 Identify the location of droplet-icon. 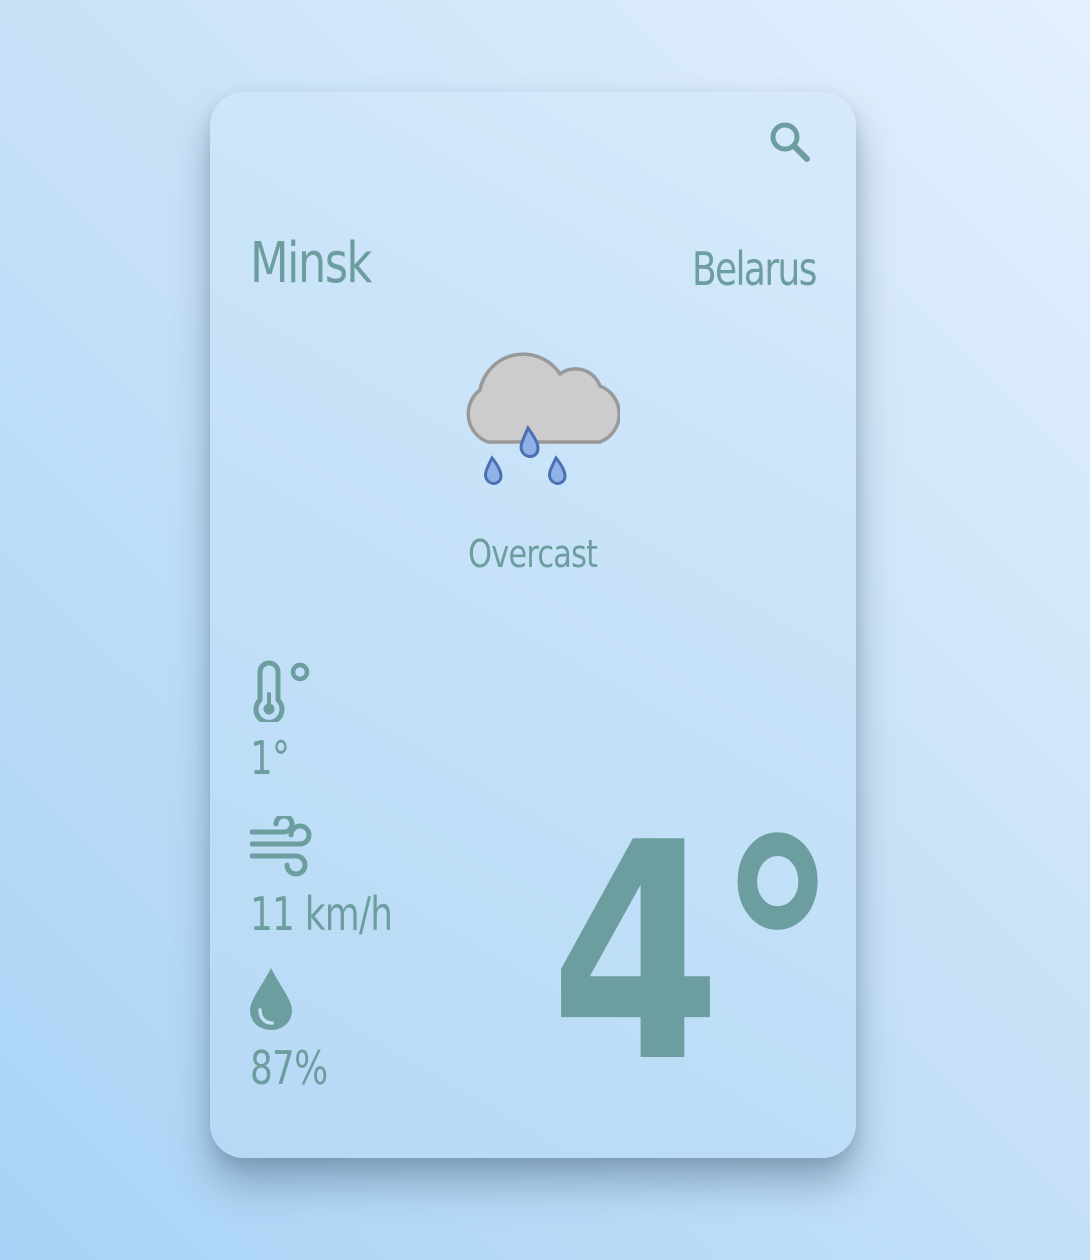
(271, 999).